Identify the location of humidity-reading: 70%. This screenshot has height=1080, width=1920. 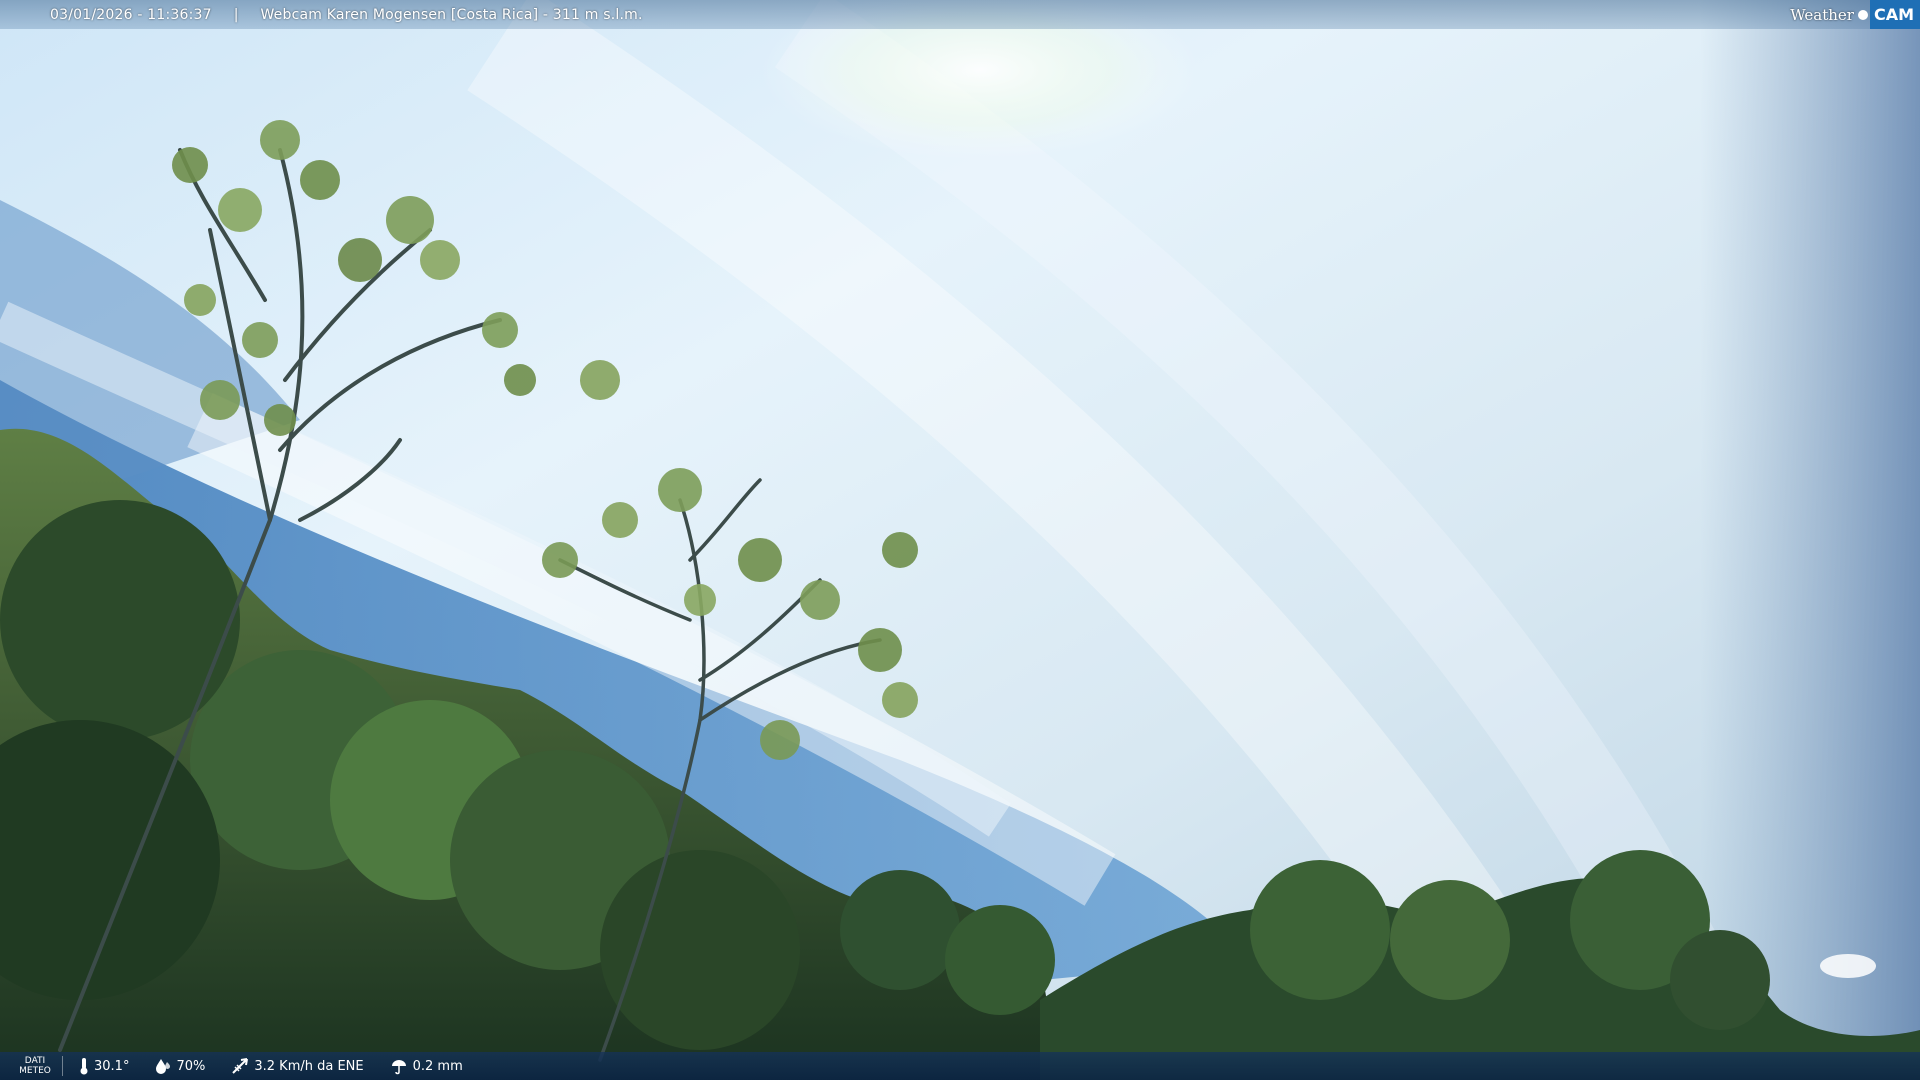
(180, 1066).